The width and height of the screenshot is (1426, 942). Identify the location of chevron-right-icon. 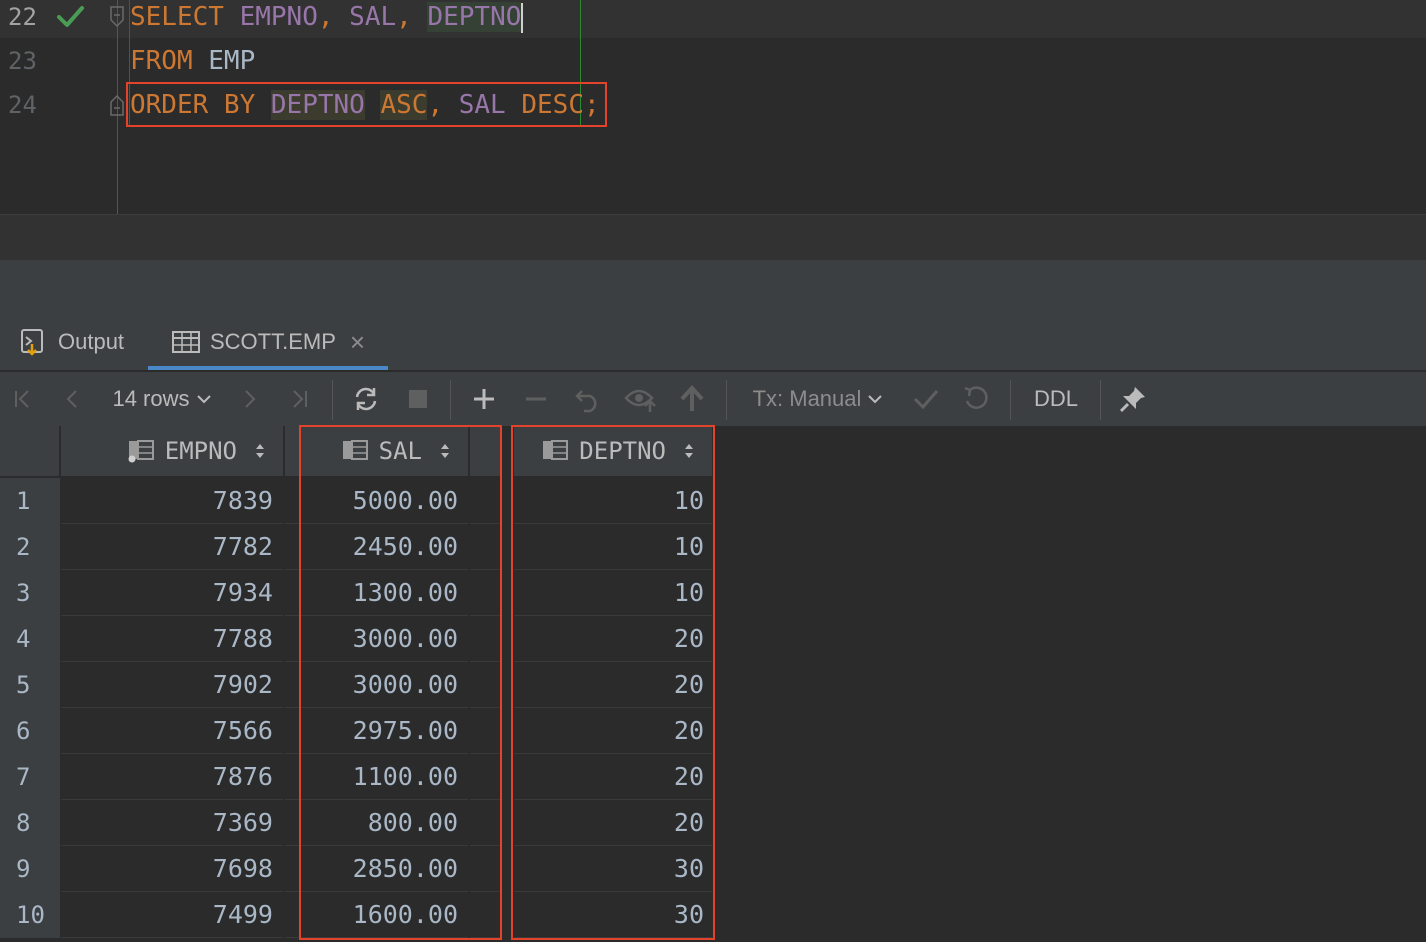
(250, 399).